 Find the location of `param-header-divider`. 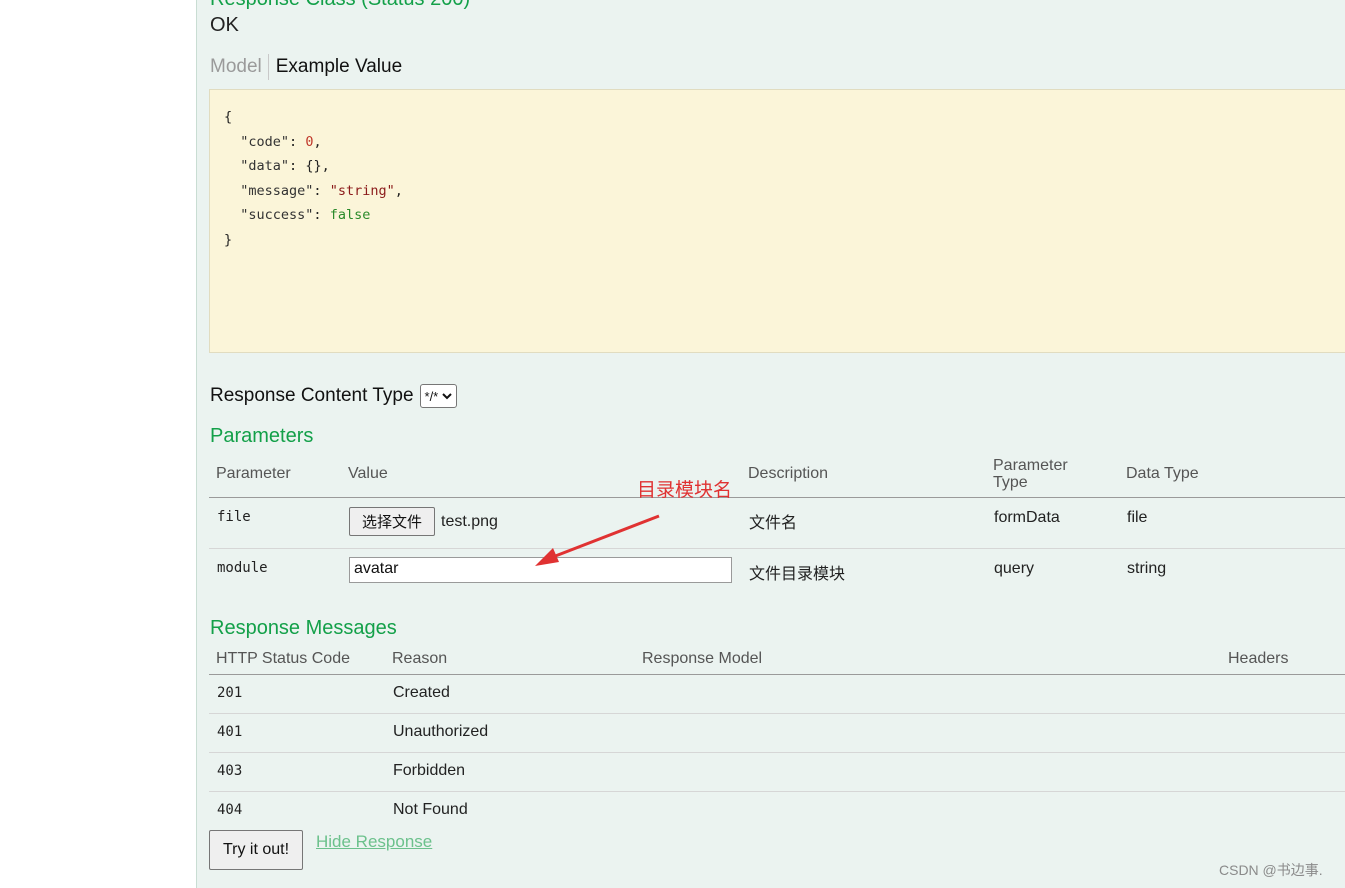

param-header-divider is located at coordinates (777, 497).